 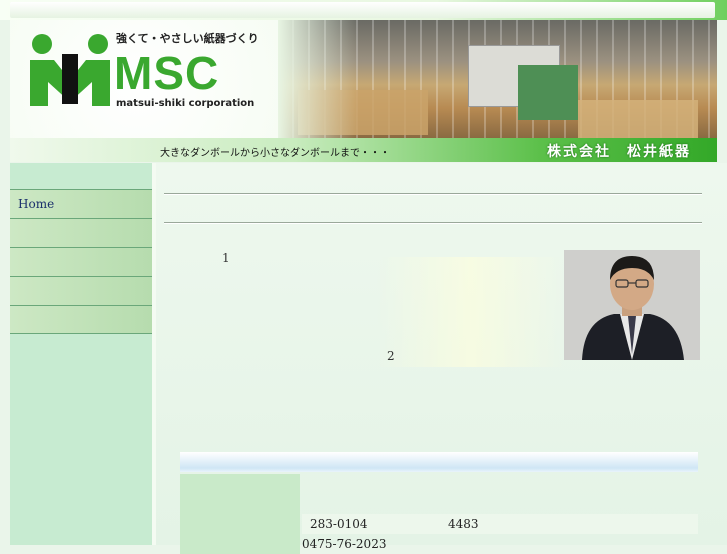 What do you see at coordinates (471, 312) in the screenshot?
I see `text-highlight` at bounding box center [471, 312].